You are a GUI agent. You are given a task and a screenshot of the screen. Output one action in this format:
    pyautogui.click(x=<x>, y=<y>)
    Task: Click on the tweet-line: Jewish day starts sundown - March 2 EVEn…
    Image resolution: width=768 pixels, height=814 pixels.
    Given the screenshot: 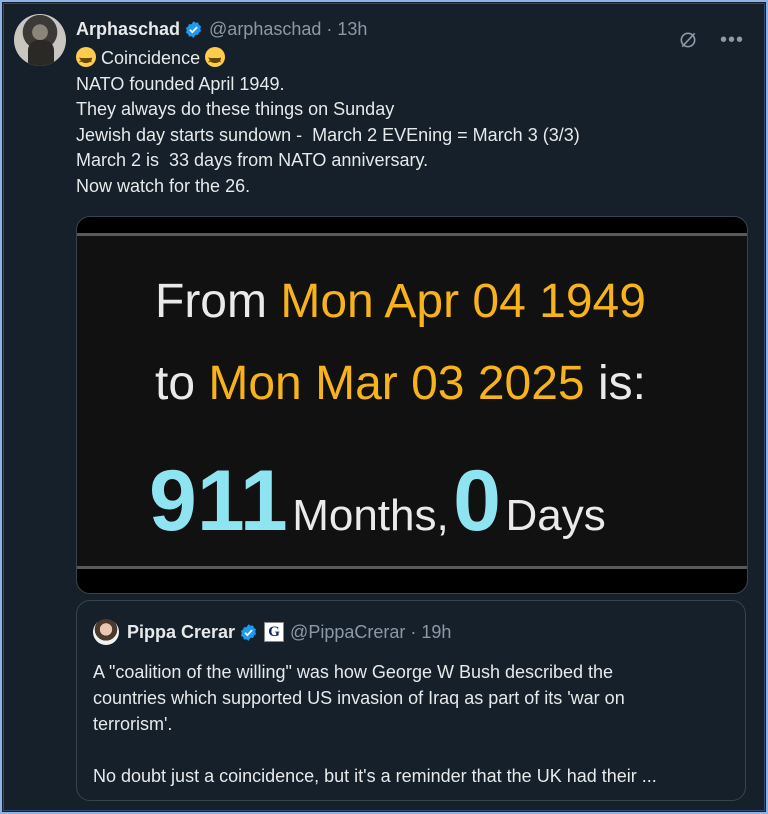 What is the action you would take?
    pyautogui.click(x=328, y=134)
    